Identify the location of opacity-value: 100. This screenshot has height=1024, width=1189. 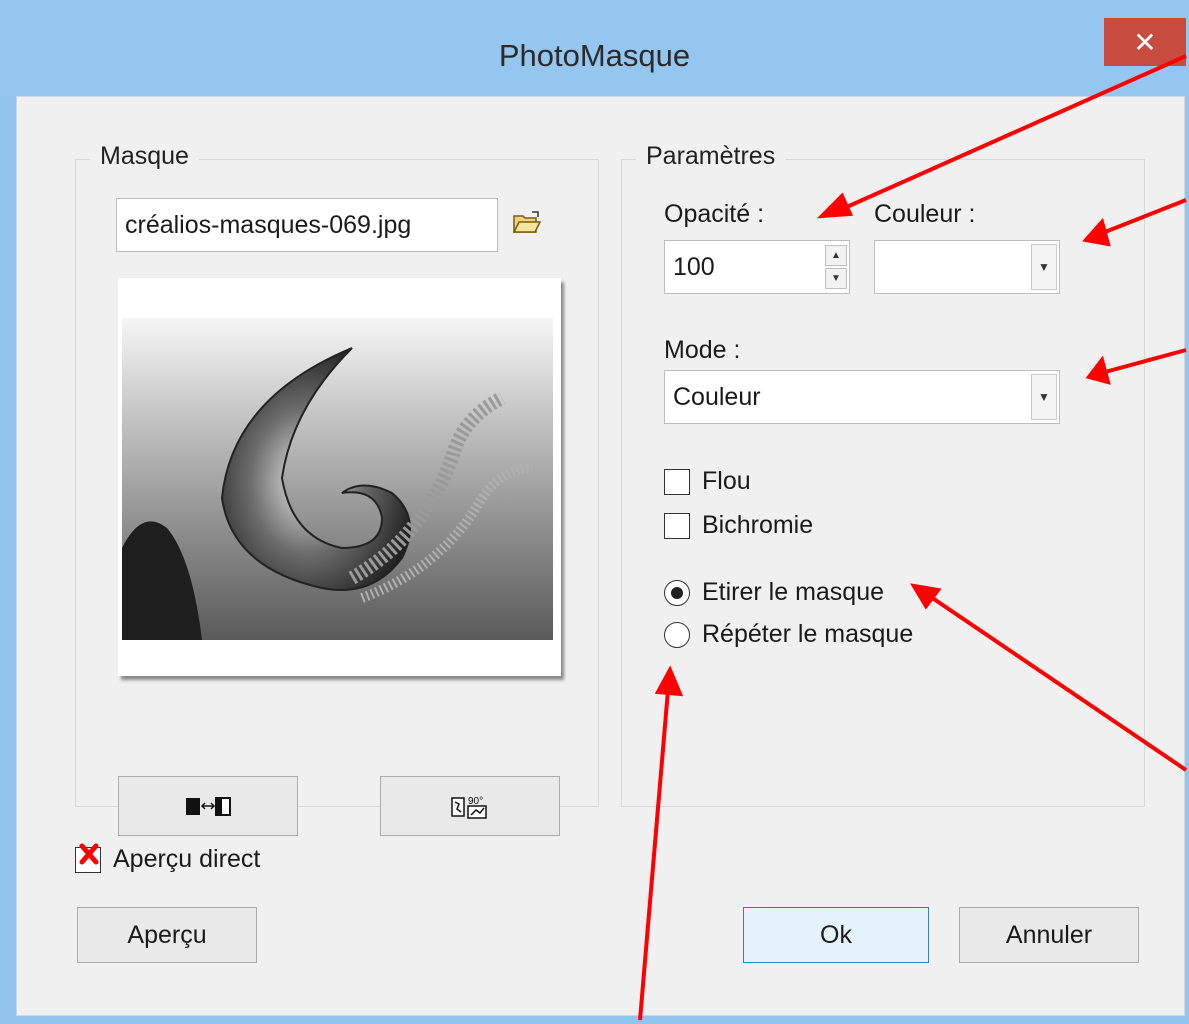
(694, 266).